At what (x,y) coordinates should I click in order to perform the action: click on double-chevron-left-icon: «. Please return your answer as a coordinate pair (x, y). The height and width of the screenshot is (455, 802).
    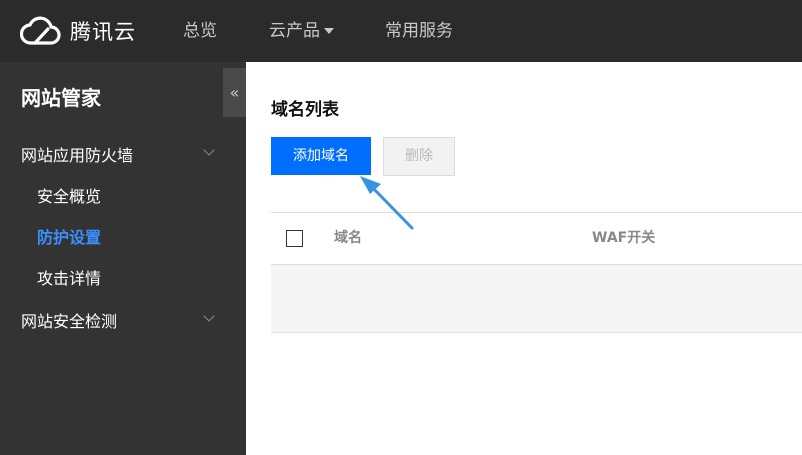
    Looking at the image, I should click on (234, 92).